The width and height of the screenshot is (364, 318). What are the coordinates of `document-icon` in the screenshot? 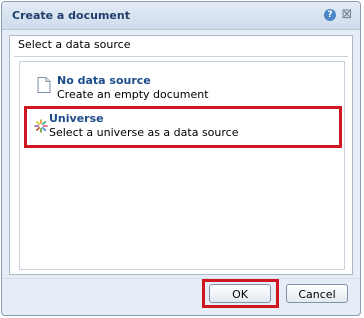 It's located at (44, 85).